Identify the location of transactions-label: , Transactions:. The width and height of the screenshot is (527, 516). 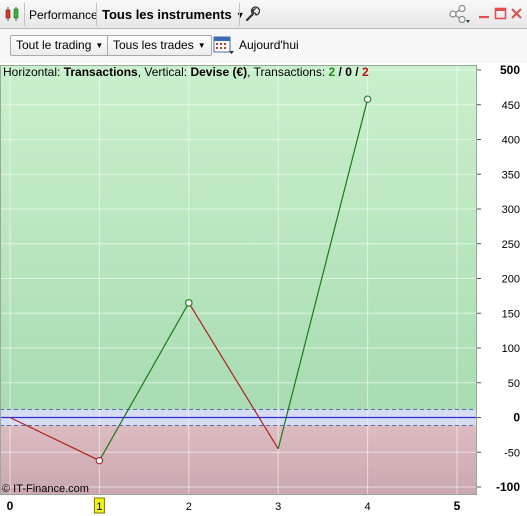
(286, 72).